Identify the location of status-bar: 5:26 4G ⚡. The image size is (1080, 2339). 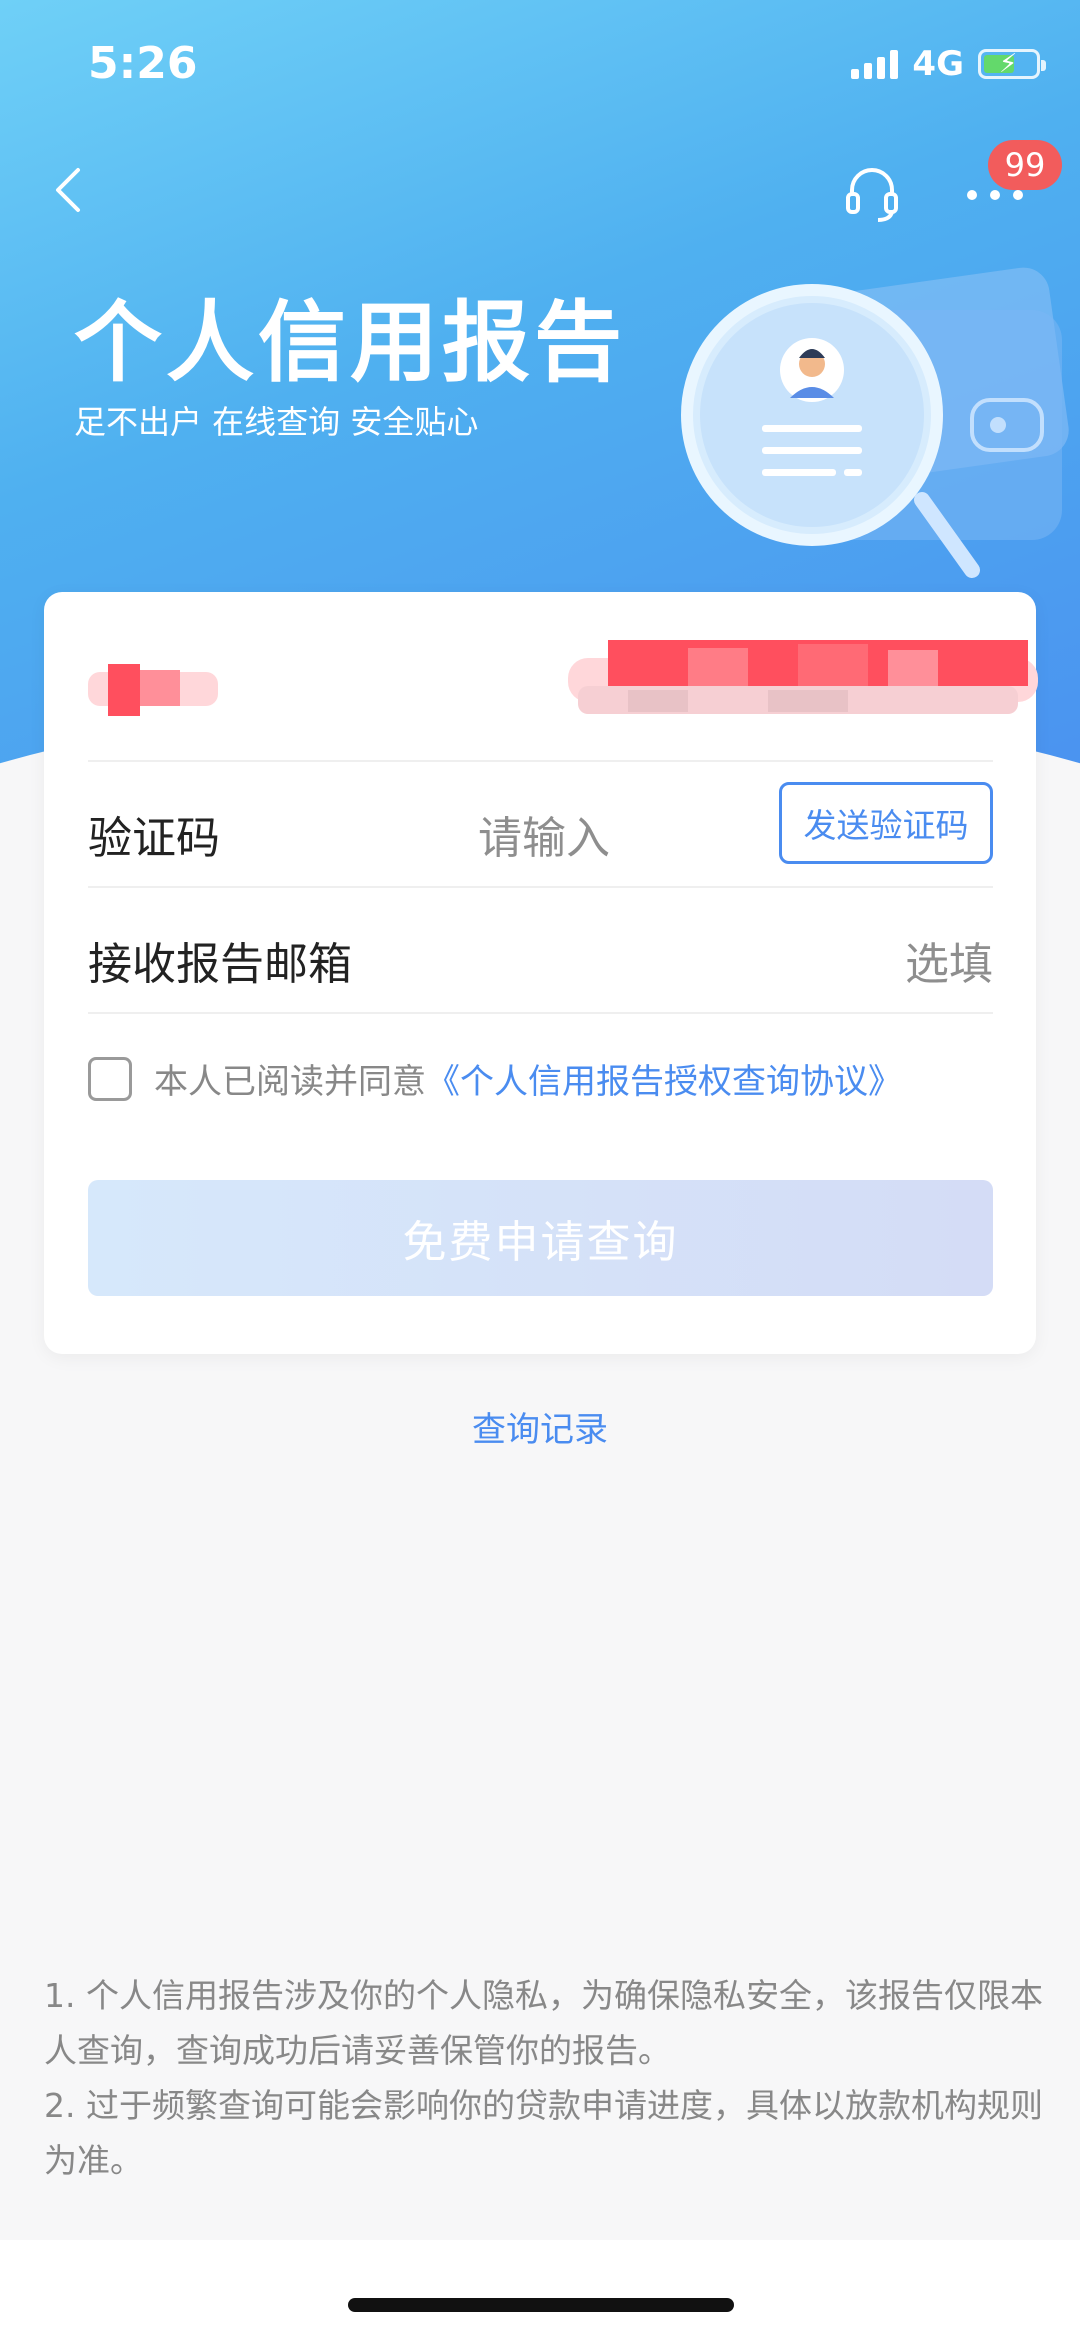
(540, 65).